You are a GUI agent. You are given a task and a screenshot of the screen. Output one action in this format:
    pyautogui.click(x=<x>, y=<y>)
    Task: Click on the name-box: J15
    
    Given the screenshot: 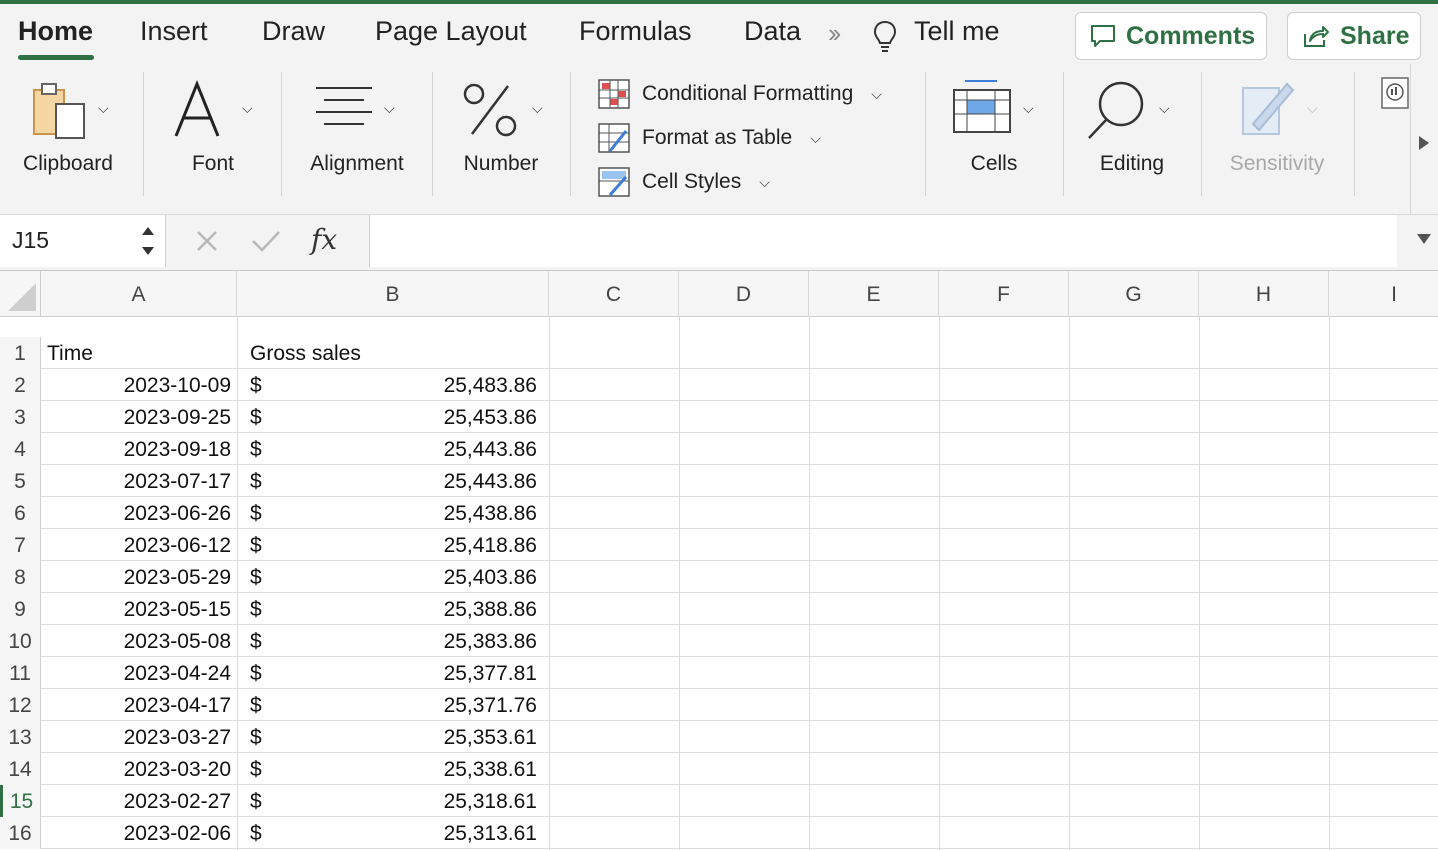 What is the action you would take?
    pyautogui.click(x=83, y=241)
    